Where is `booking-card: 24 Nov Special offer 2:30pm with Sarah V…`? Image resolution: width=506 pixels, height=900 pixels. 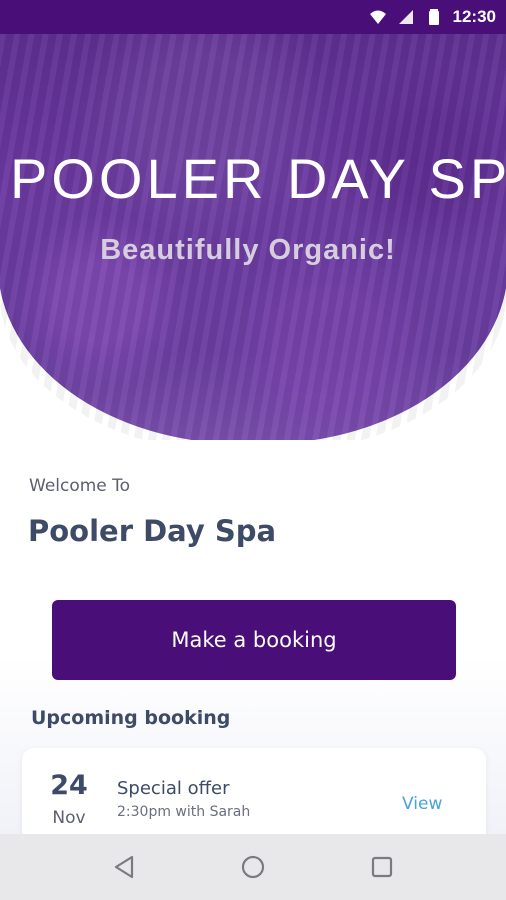
booking-card: 24 Nov Special offer 2:30pm with Sarah V… is located at coordinates (254, 798).